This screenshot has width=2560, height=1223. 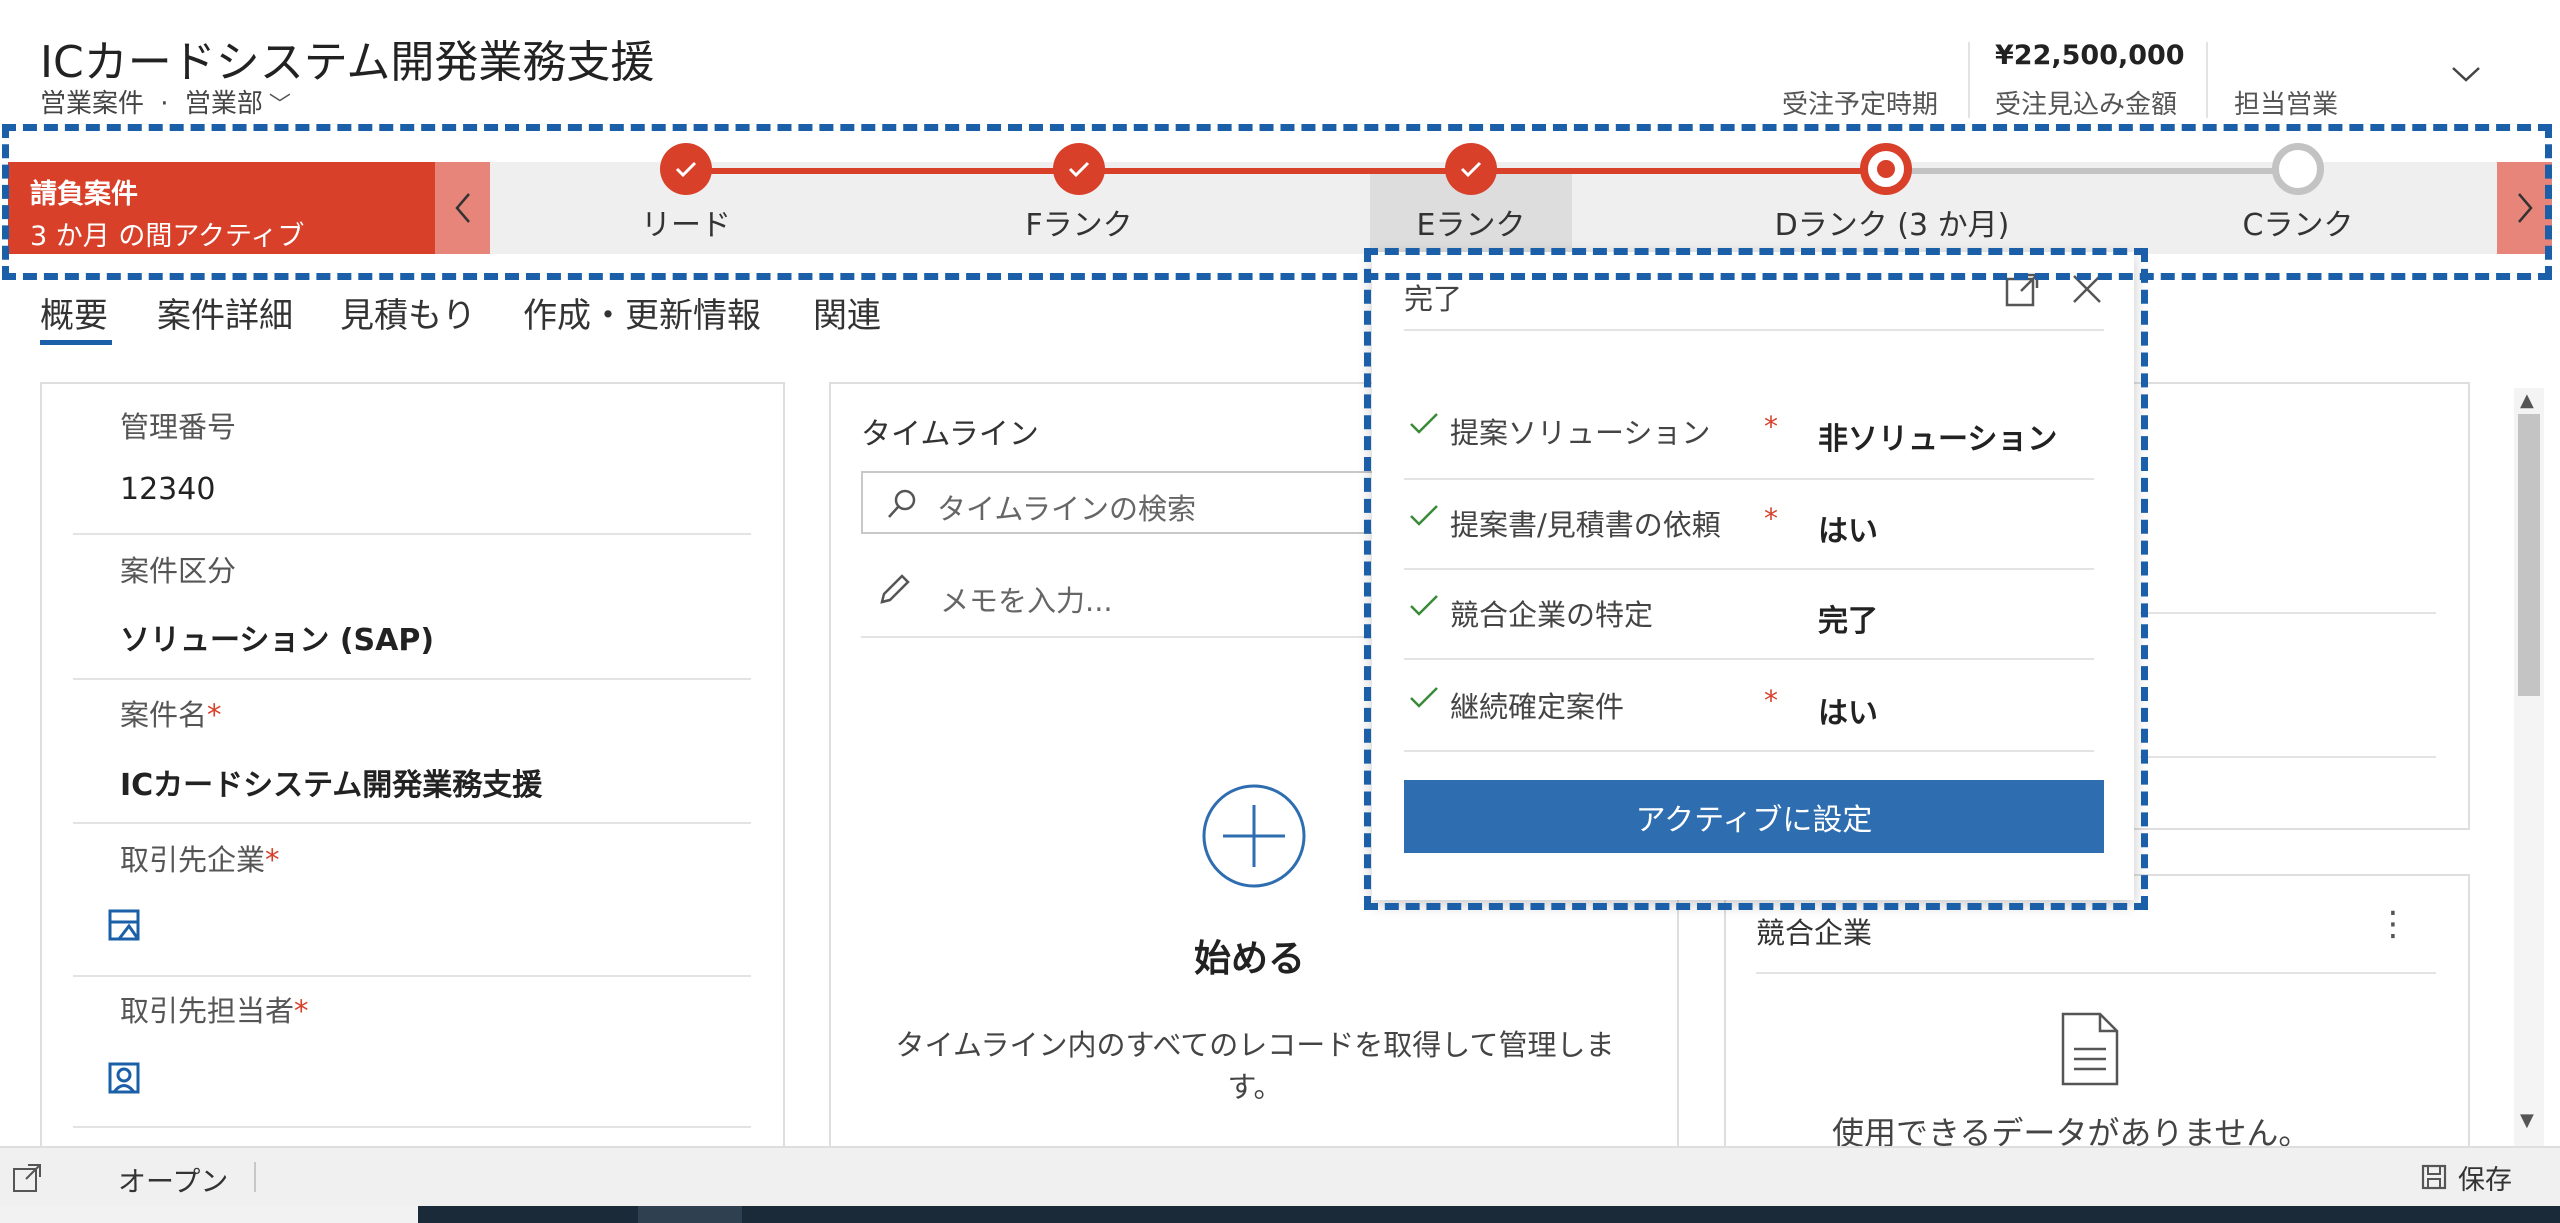 I want to click on save-icon, so click(x=2434, y=1177).